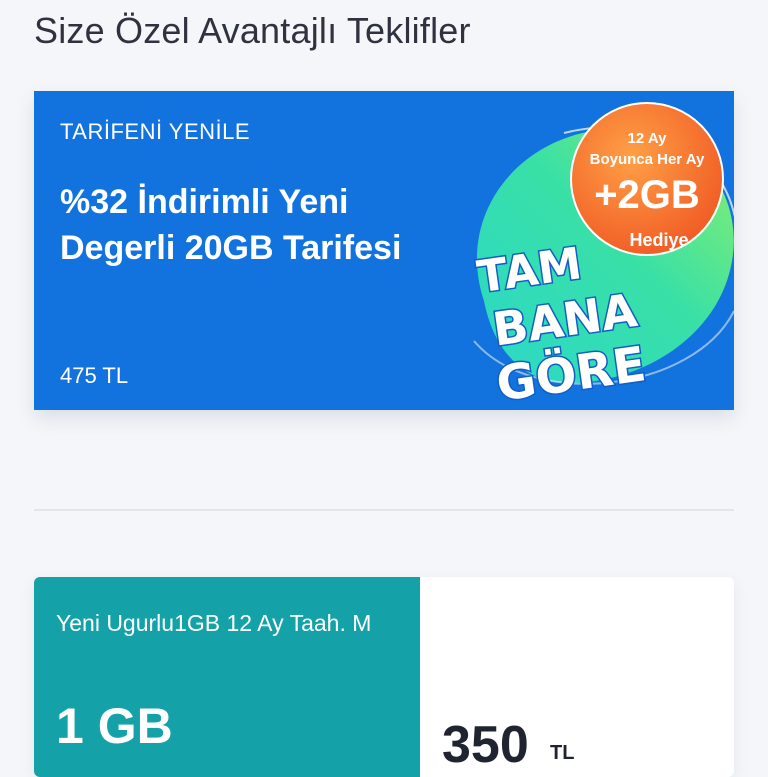  I want to click on offer-price-panel: 350 TL, so click(577, 677).